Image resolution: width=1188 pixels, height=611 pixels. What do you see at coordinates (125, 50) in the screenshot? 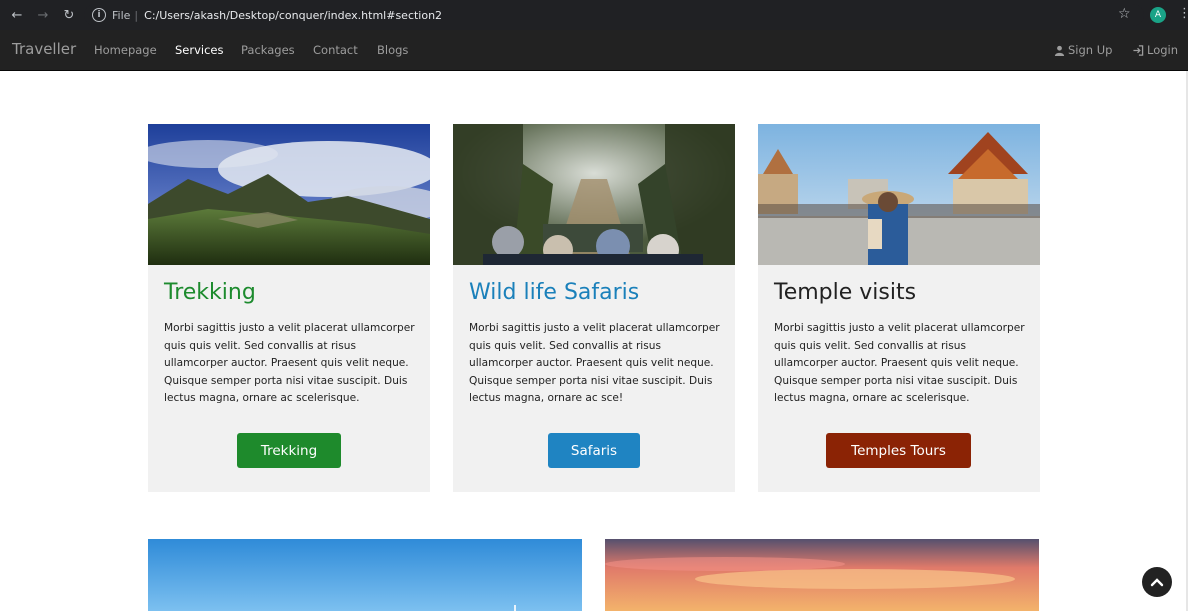
I see `nav-link-homepage: Homepage` at bounding box center [125, 50].